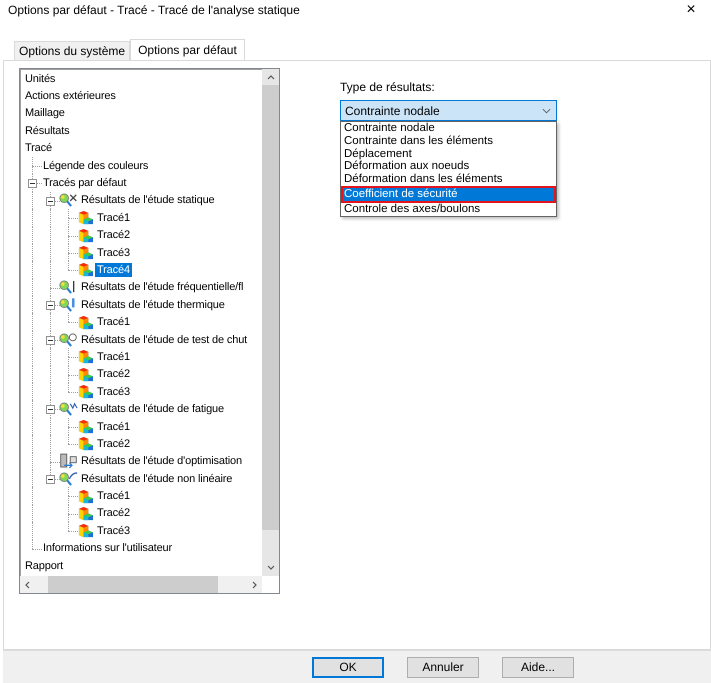  What do you see at coordinates (448, 110) in the screenshot?
I see `result-type-dropdown: Contrainte nodale` at bounding box center [448, 110].